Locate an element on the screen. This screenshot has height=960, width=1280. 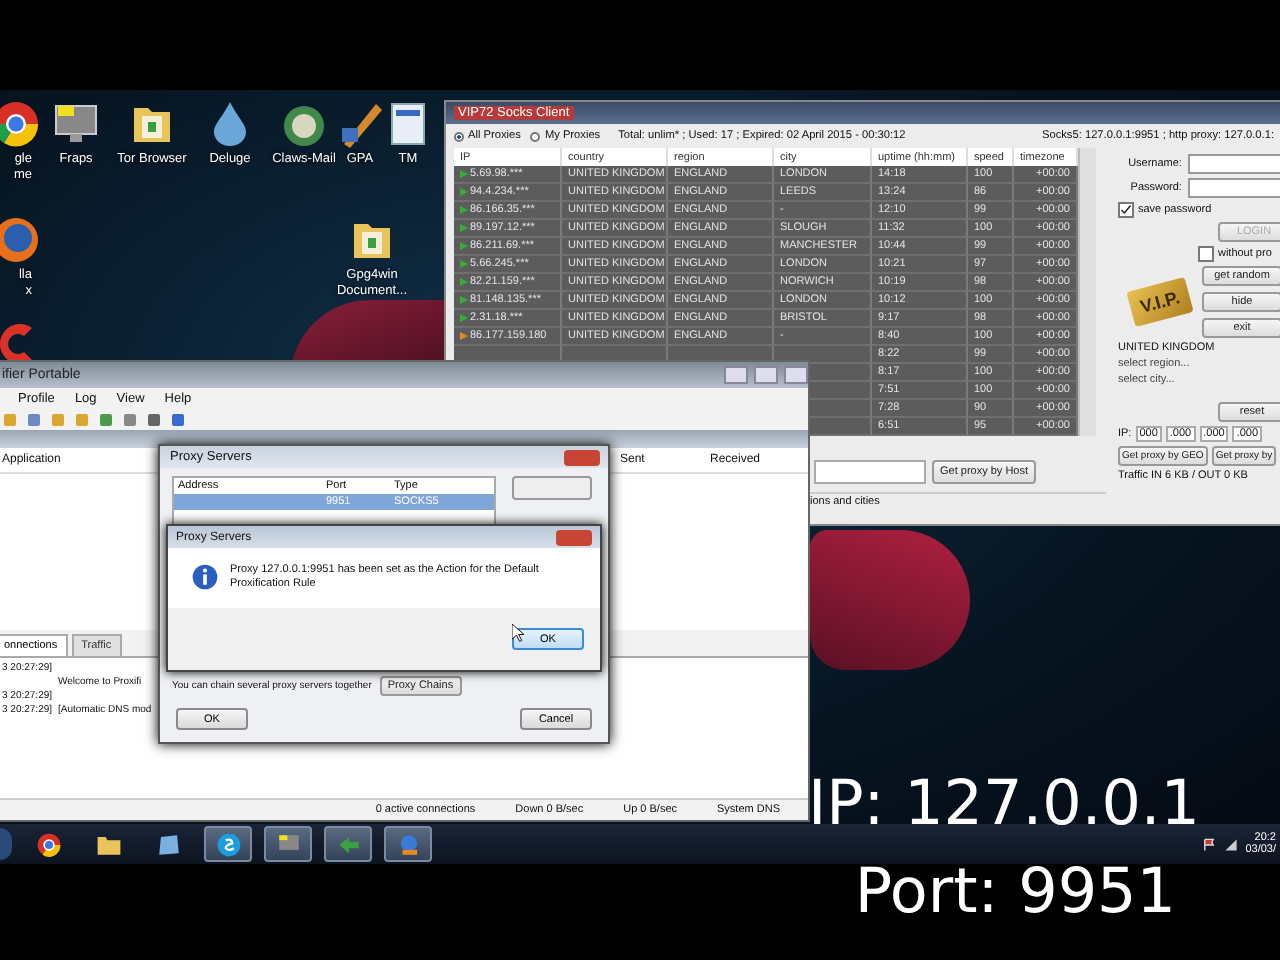
circle-s-icon is located at coordinates (228, 844).